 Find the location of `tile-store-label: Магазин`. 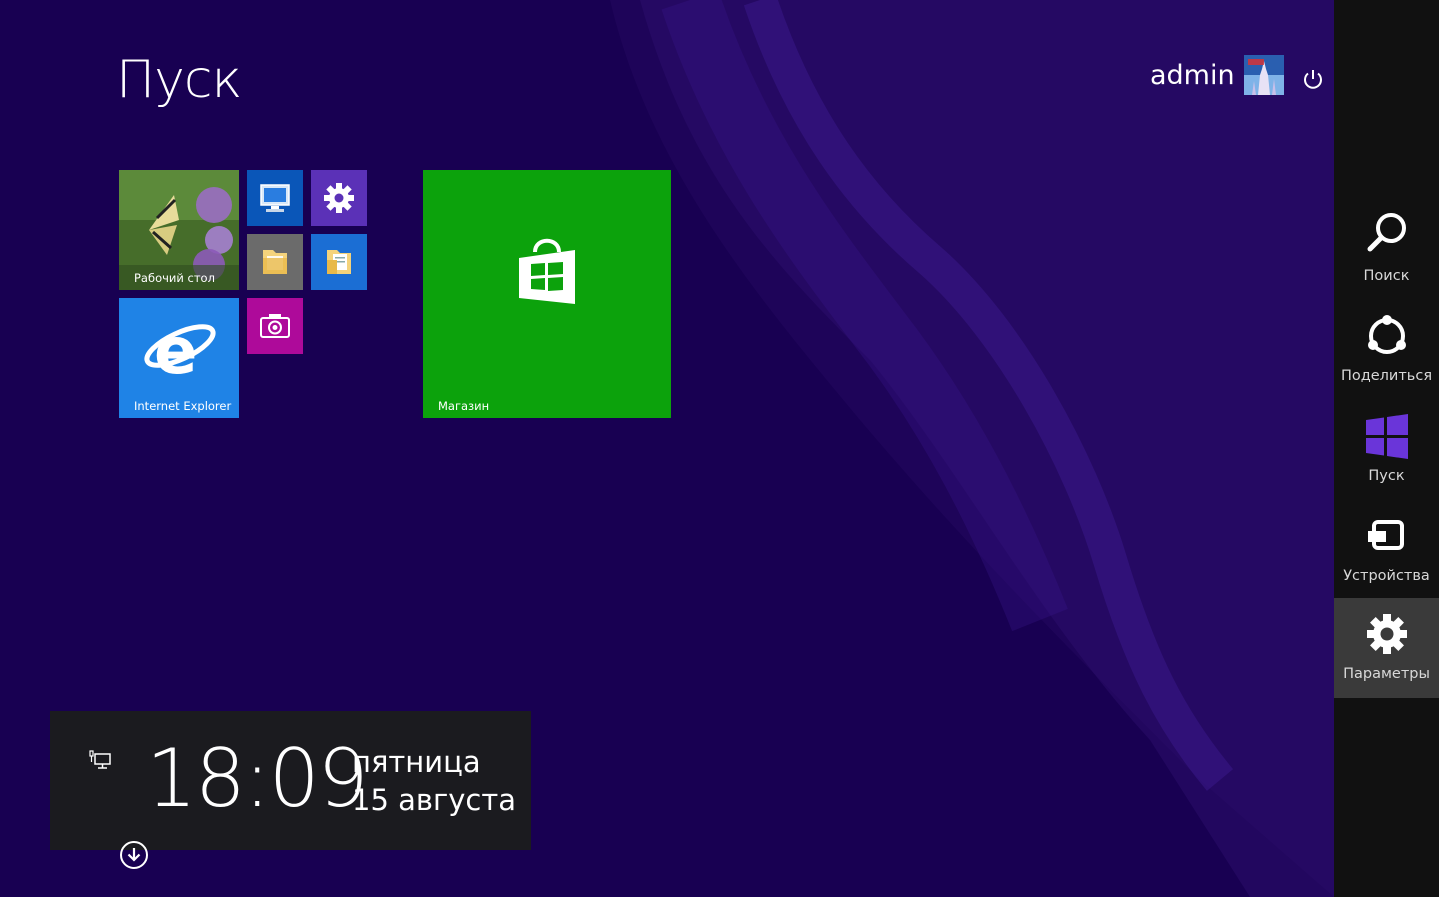

tile-store-label: Магазин is located at coordinates (464, 406).